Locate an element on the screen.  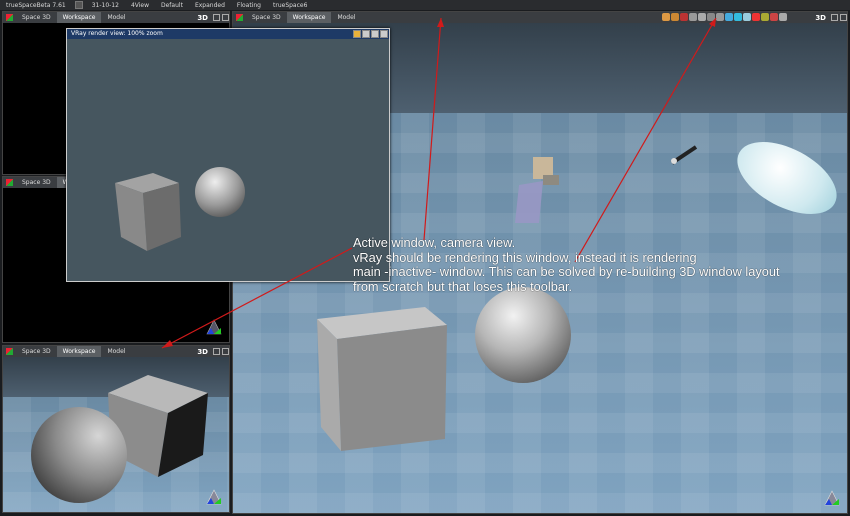
rendered-cube is located at coordinates (148, 212).